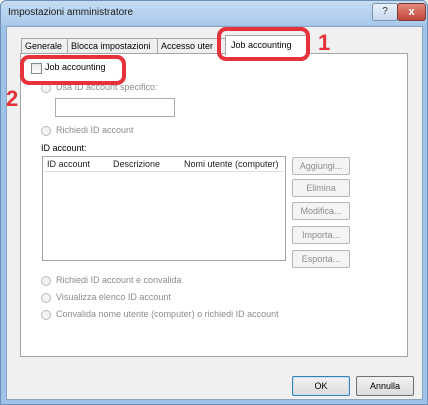 Image resolution: width=428 pixels, height=405 pixels. I want to click on radio-request-and-validate-label: Richiedi ID account e convalida, so click(119, 280).